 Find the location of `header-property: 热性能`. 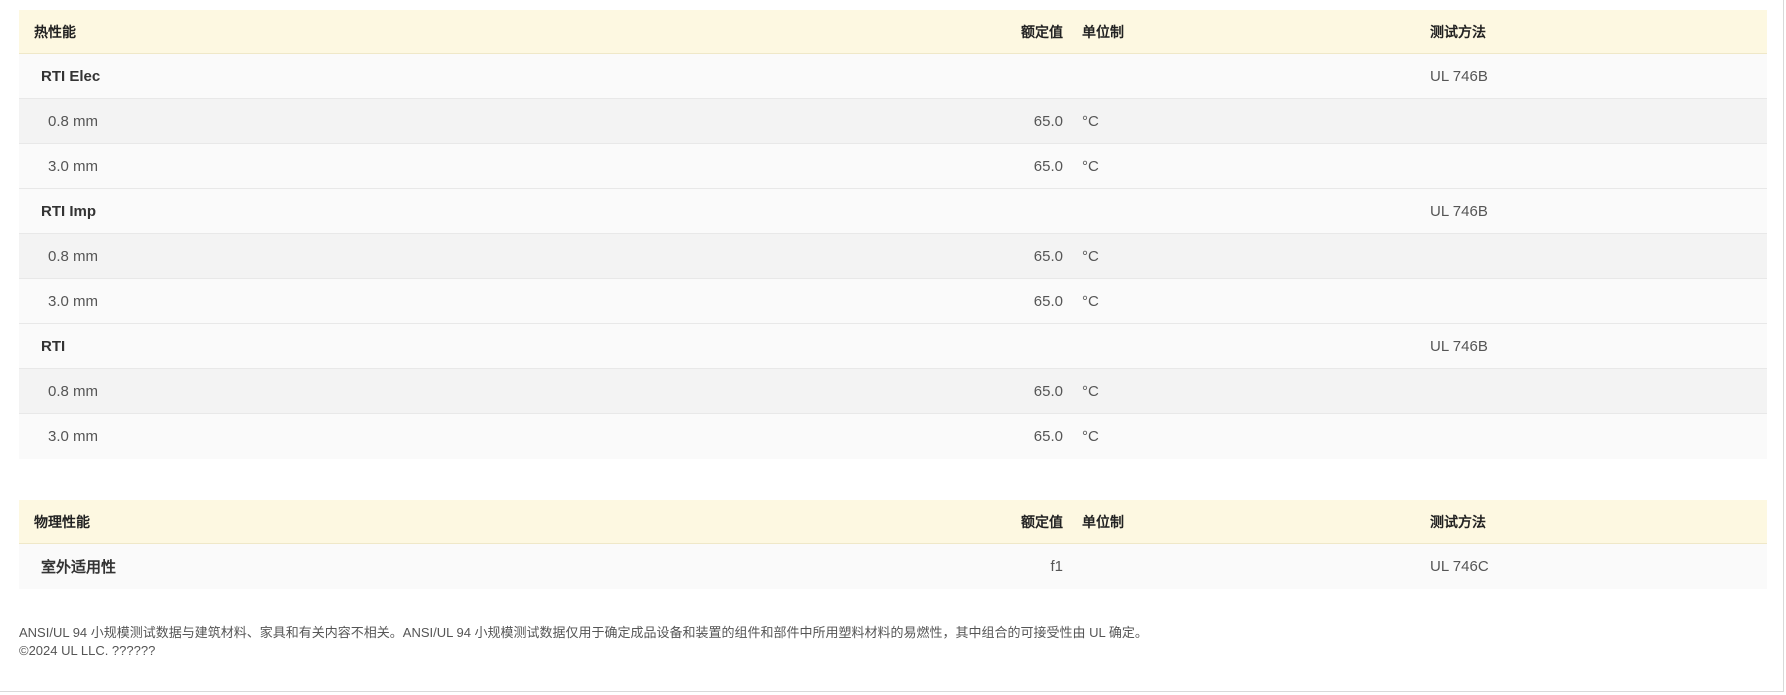

header-property: 热性能 is located at coordinates (55, 31).